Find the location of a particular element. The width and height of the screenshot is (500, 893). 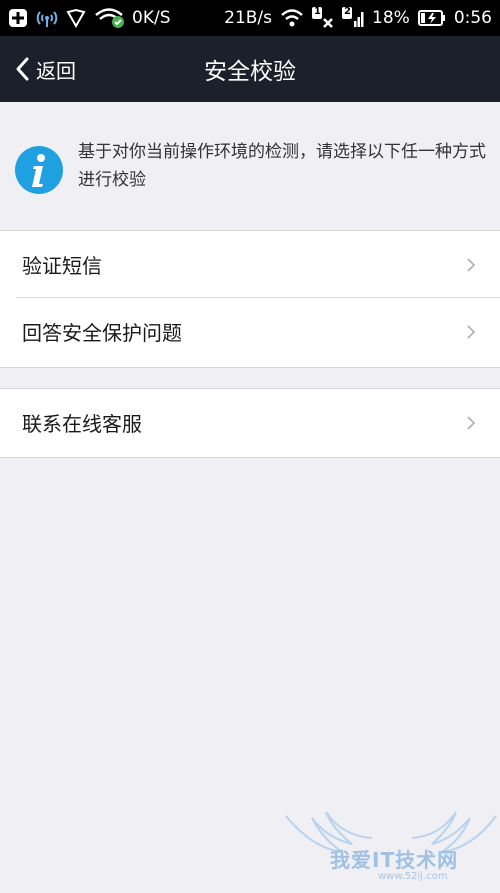

watermark-url: www.52ij.com is located at coordinates (413, 876).